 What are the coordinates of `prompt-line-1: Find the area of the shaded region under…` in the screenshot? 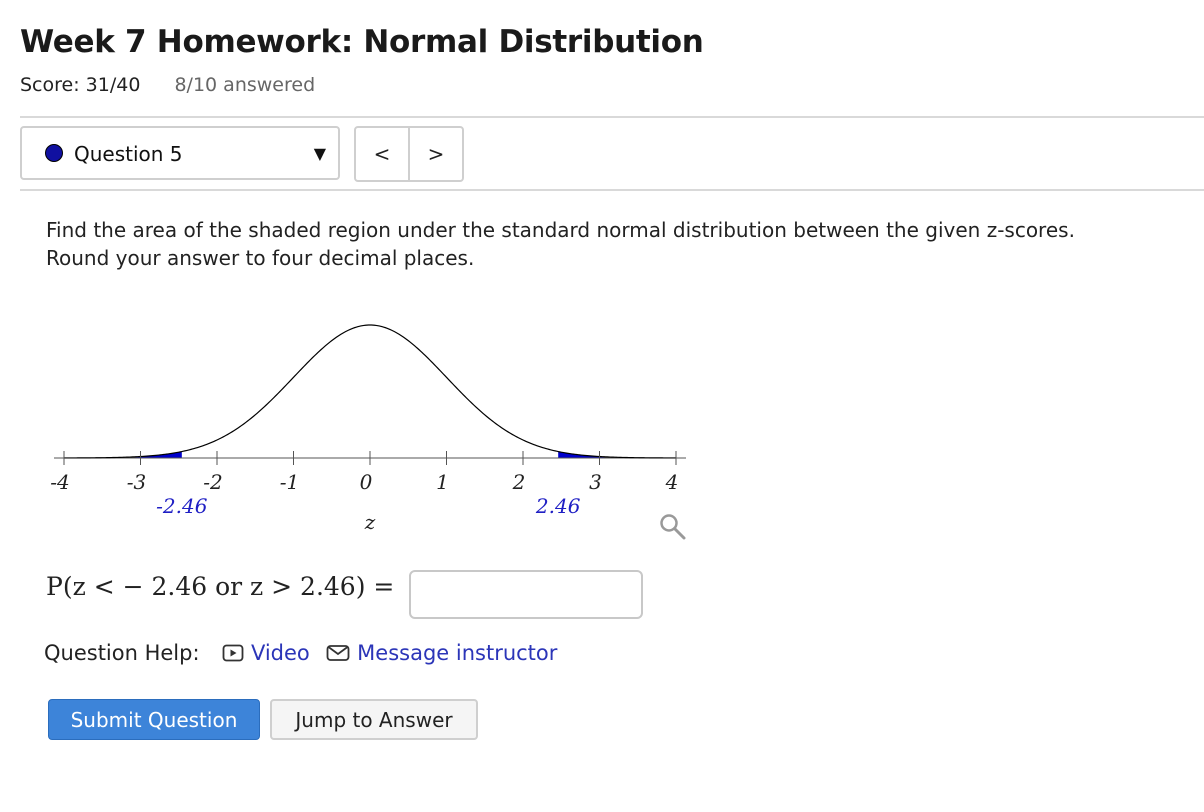 It's located at (560, 230).